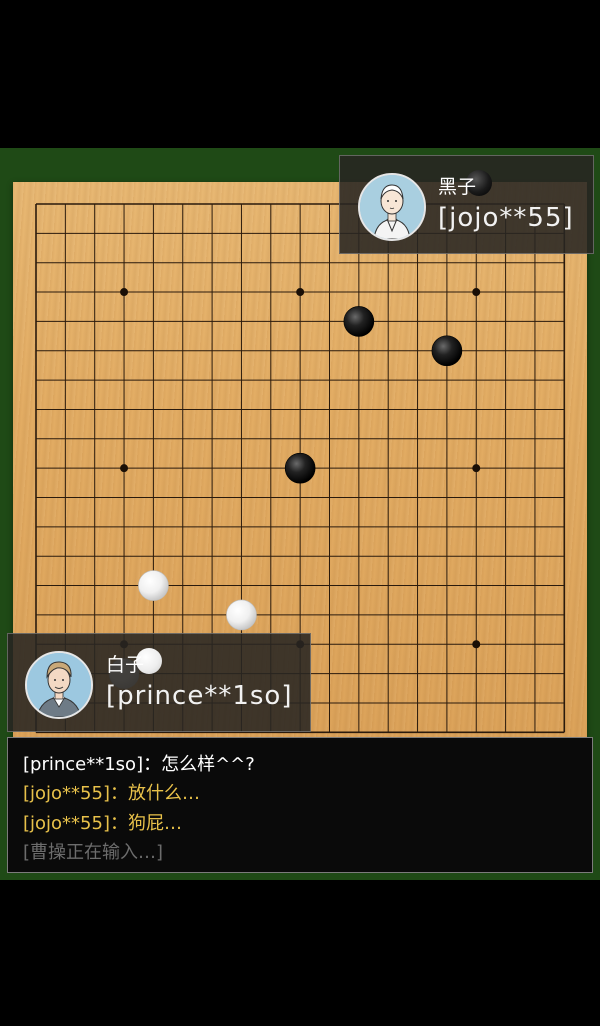 The height and width of the screenshot is (1026, 600). I want to click on man-portrait-avatar, so click(59, 685).